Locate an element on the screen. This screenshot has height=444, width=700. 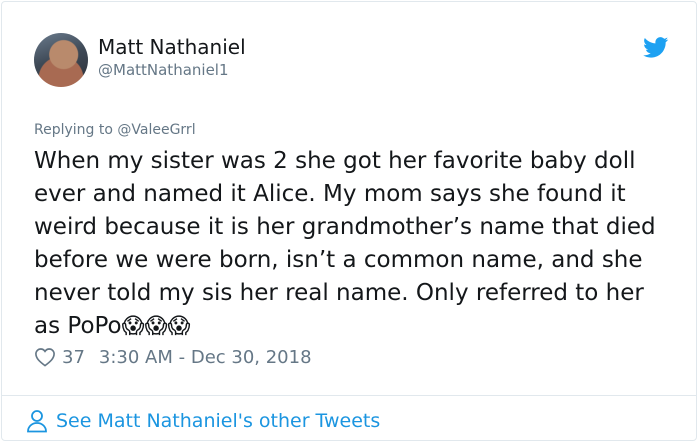
author-handle: @MattNathaniel1 is located at coordinates (163, 70).